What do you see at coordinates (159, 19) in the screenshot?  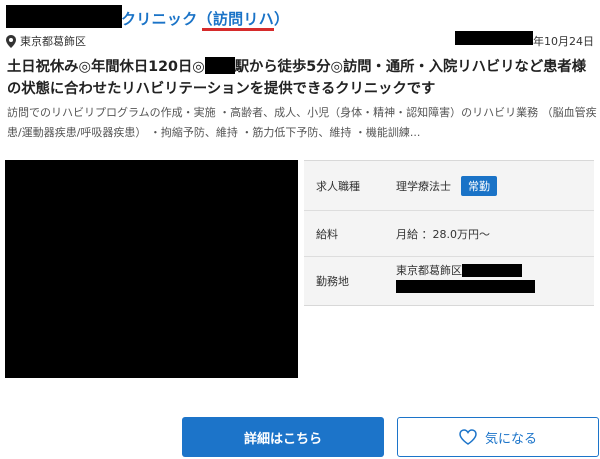 I see `title-suffix: クリニック` at bounding box center [159, 19].